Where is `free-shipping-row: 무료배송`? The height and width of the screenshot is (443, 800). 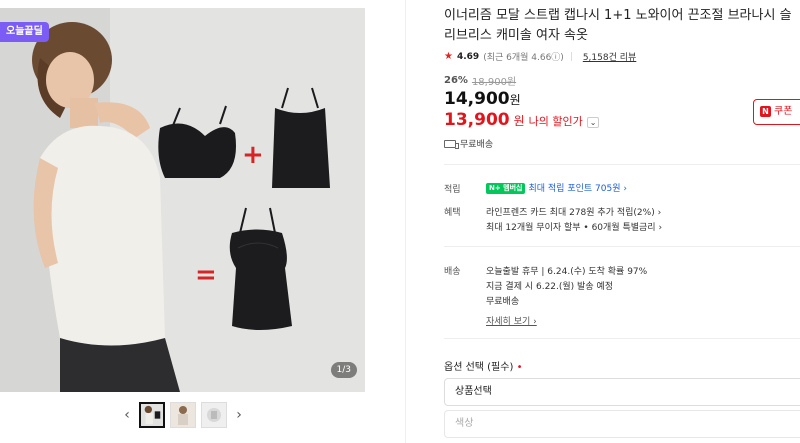
free-shipping-row: 무료배송 is located at coordinates (468, 143).